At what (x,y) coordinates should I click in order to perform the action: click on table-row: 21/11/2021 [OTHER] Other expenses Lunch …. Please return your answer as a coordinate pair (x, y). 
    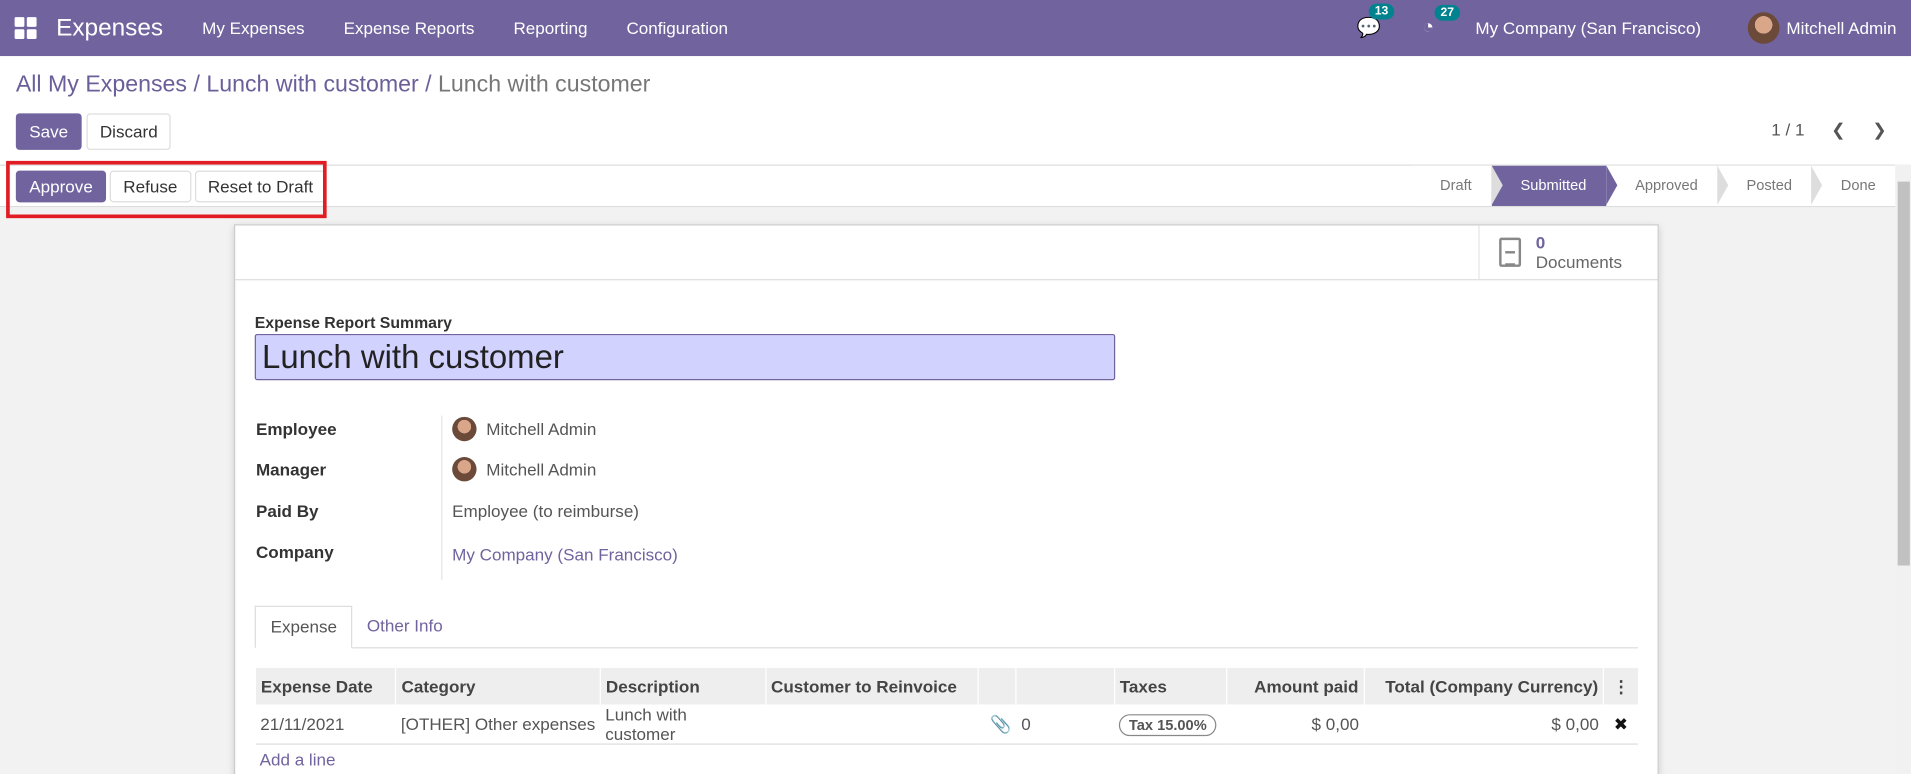
    Looking at the image, I should click on (947, 724).